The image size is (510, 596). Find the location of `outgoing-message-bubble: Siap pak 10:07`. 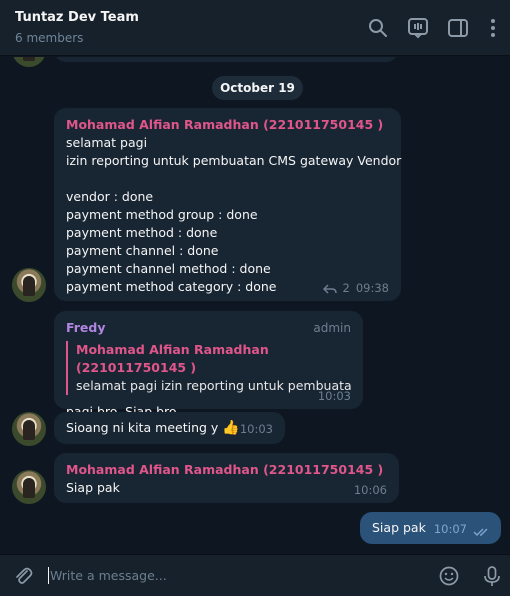

outgoing-message-bubble: Siap pak 10:07 is located at coordinates (430, 528).